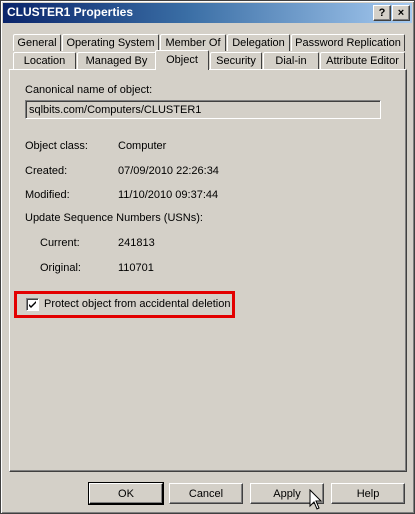 The image size is (415, 514). Describe the element at coordinates (136, 268) in the screenshot. I see `usn-original-value: 110701` at that location.